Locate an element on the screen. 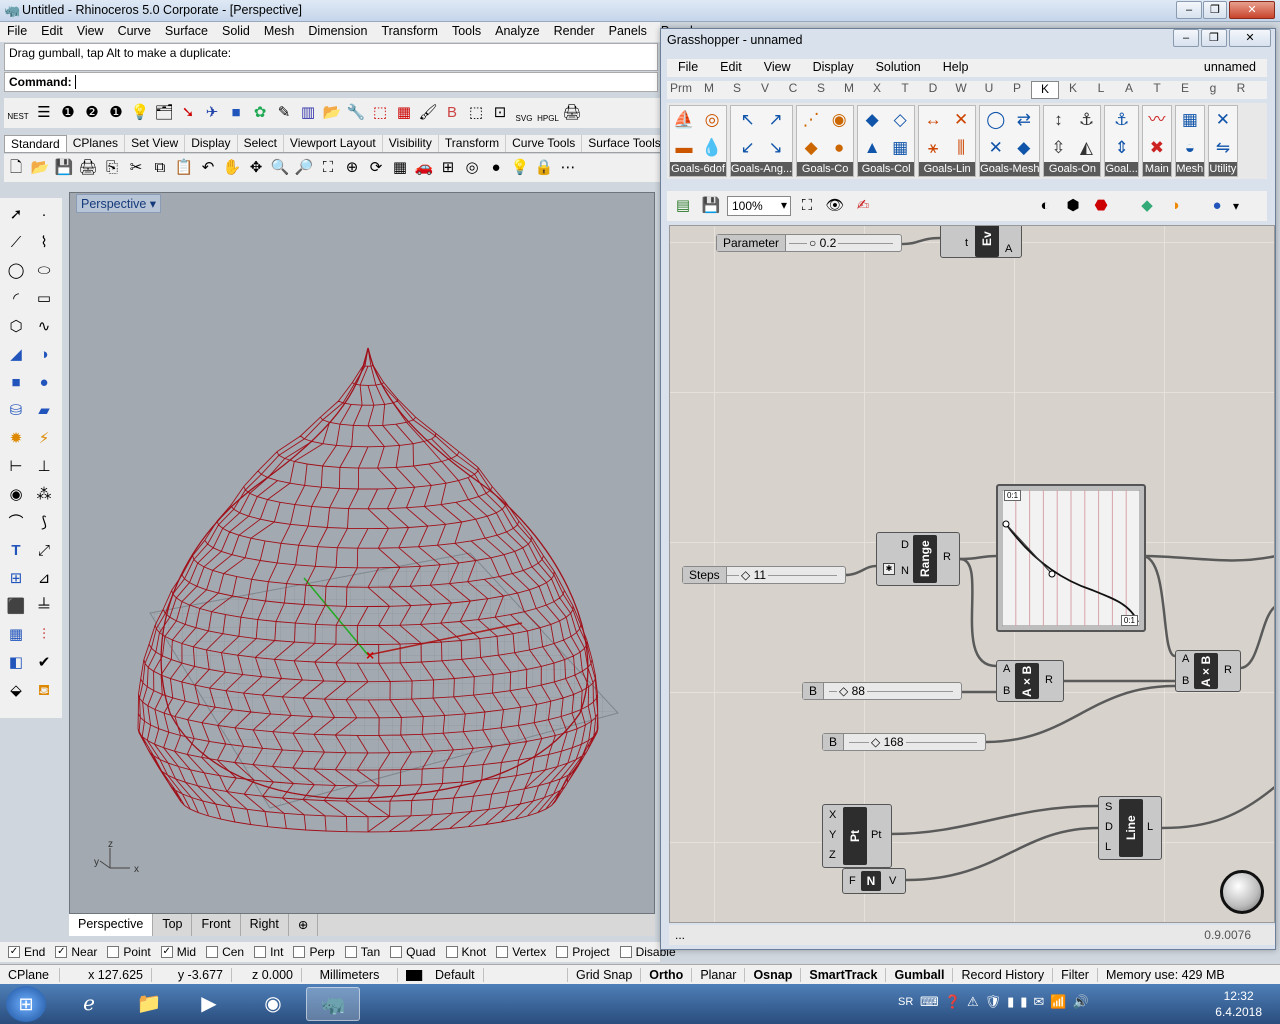  gh-tab-15: L is located at coordinates (1101, 90).